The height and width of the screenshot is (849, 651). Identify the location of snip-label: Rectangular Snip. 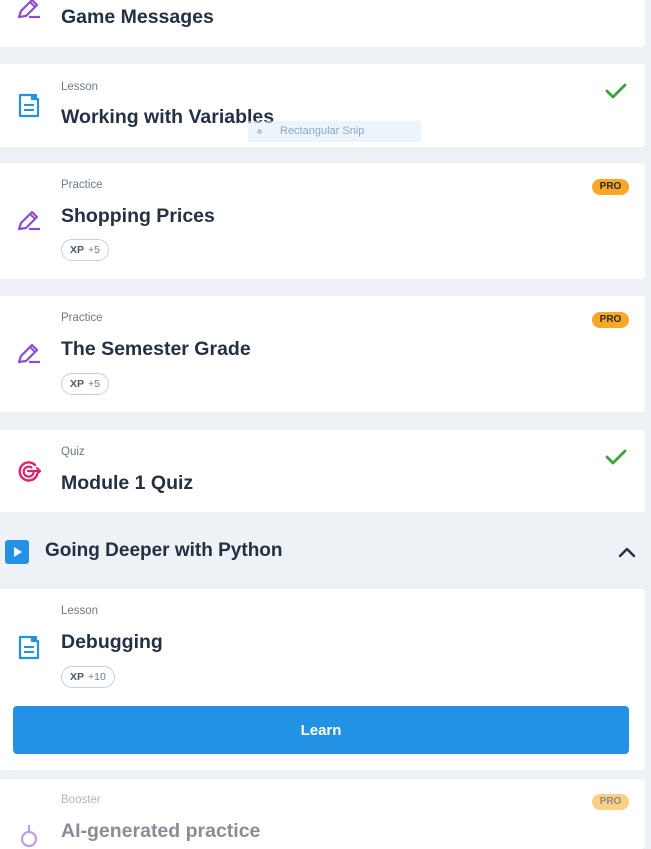
(322, 131).